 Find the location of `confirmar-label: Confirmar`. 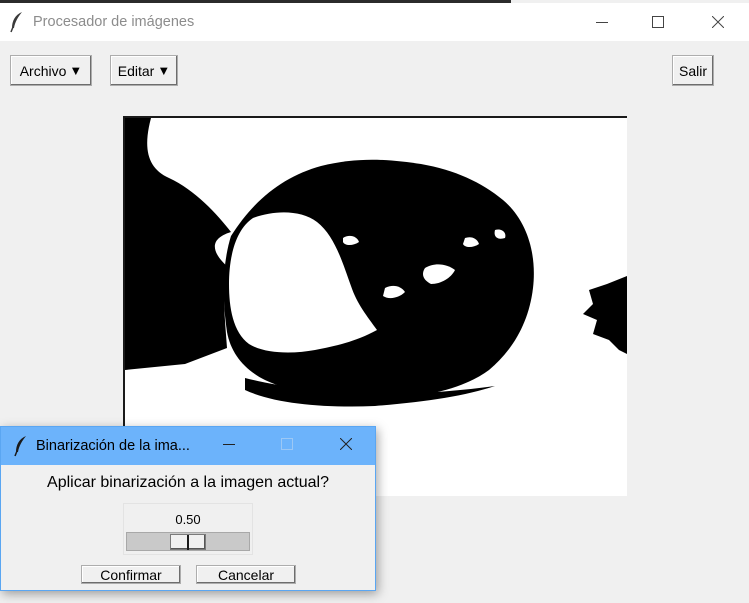

confirmar-label: Confirmar is located at coordinates (131, 574).